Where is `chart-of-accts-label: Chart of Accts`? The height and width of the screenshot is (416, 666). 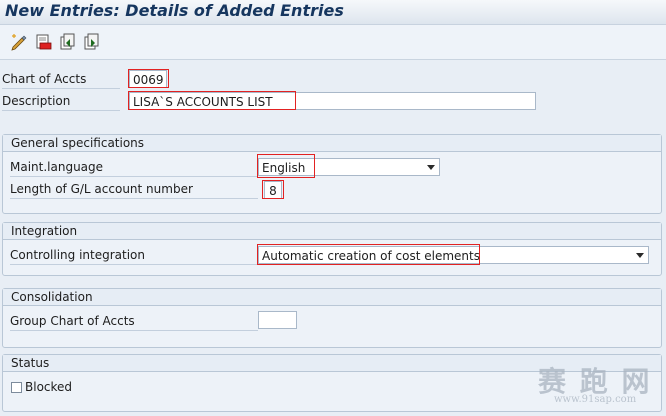 chart-of-accts-label: Chart of Accts is located at coordinates (61, 79).